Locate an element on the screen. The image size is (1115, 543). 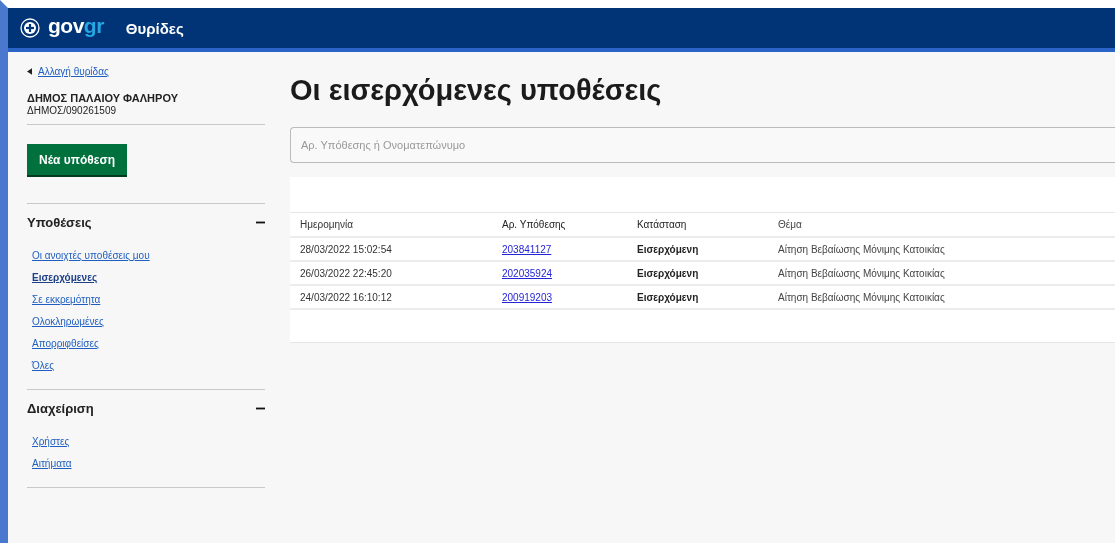
sidebar-link: Αιτήματα is located at coordinates (52, 463).